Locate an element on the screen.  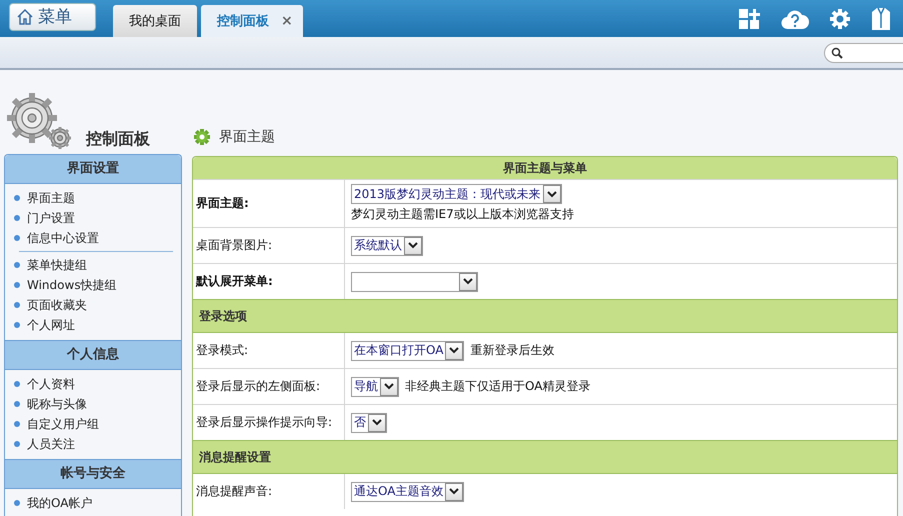
dropdown: 在本窗口打开OA is located at coordinates (407, 350).